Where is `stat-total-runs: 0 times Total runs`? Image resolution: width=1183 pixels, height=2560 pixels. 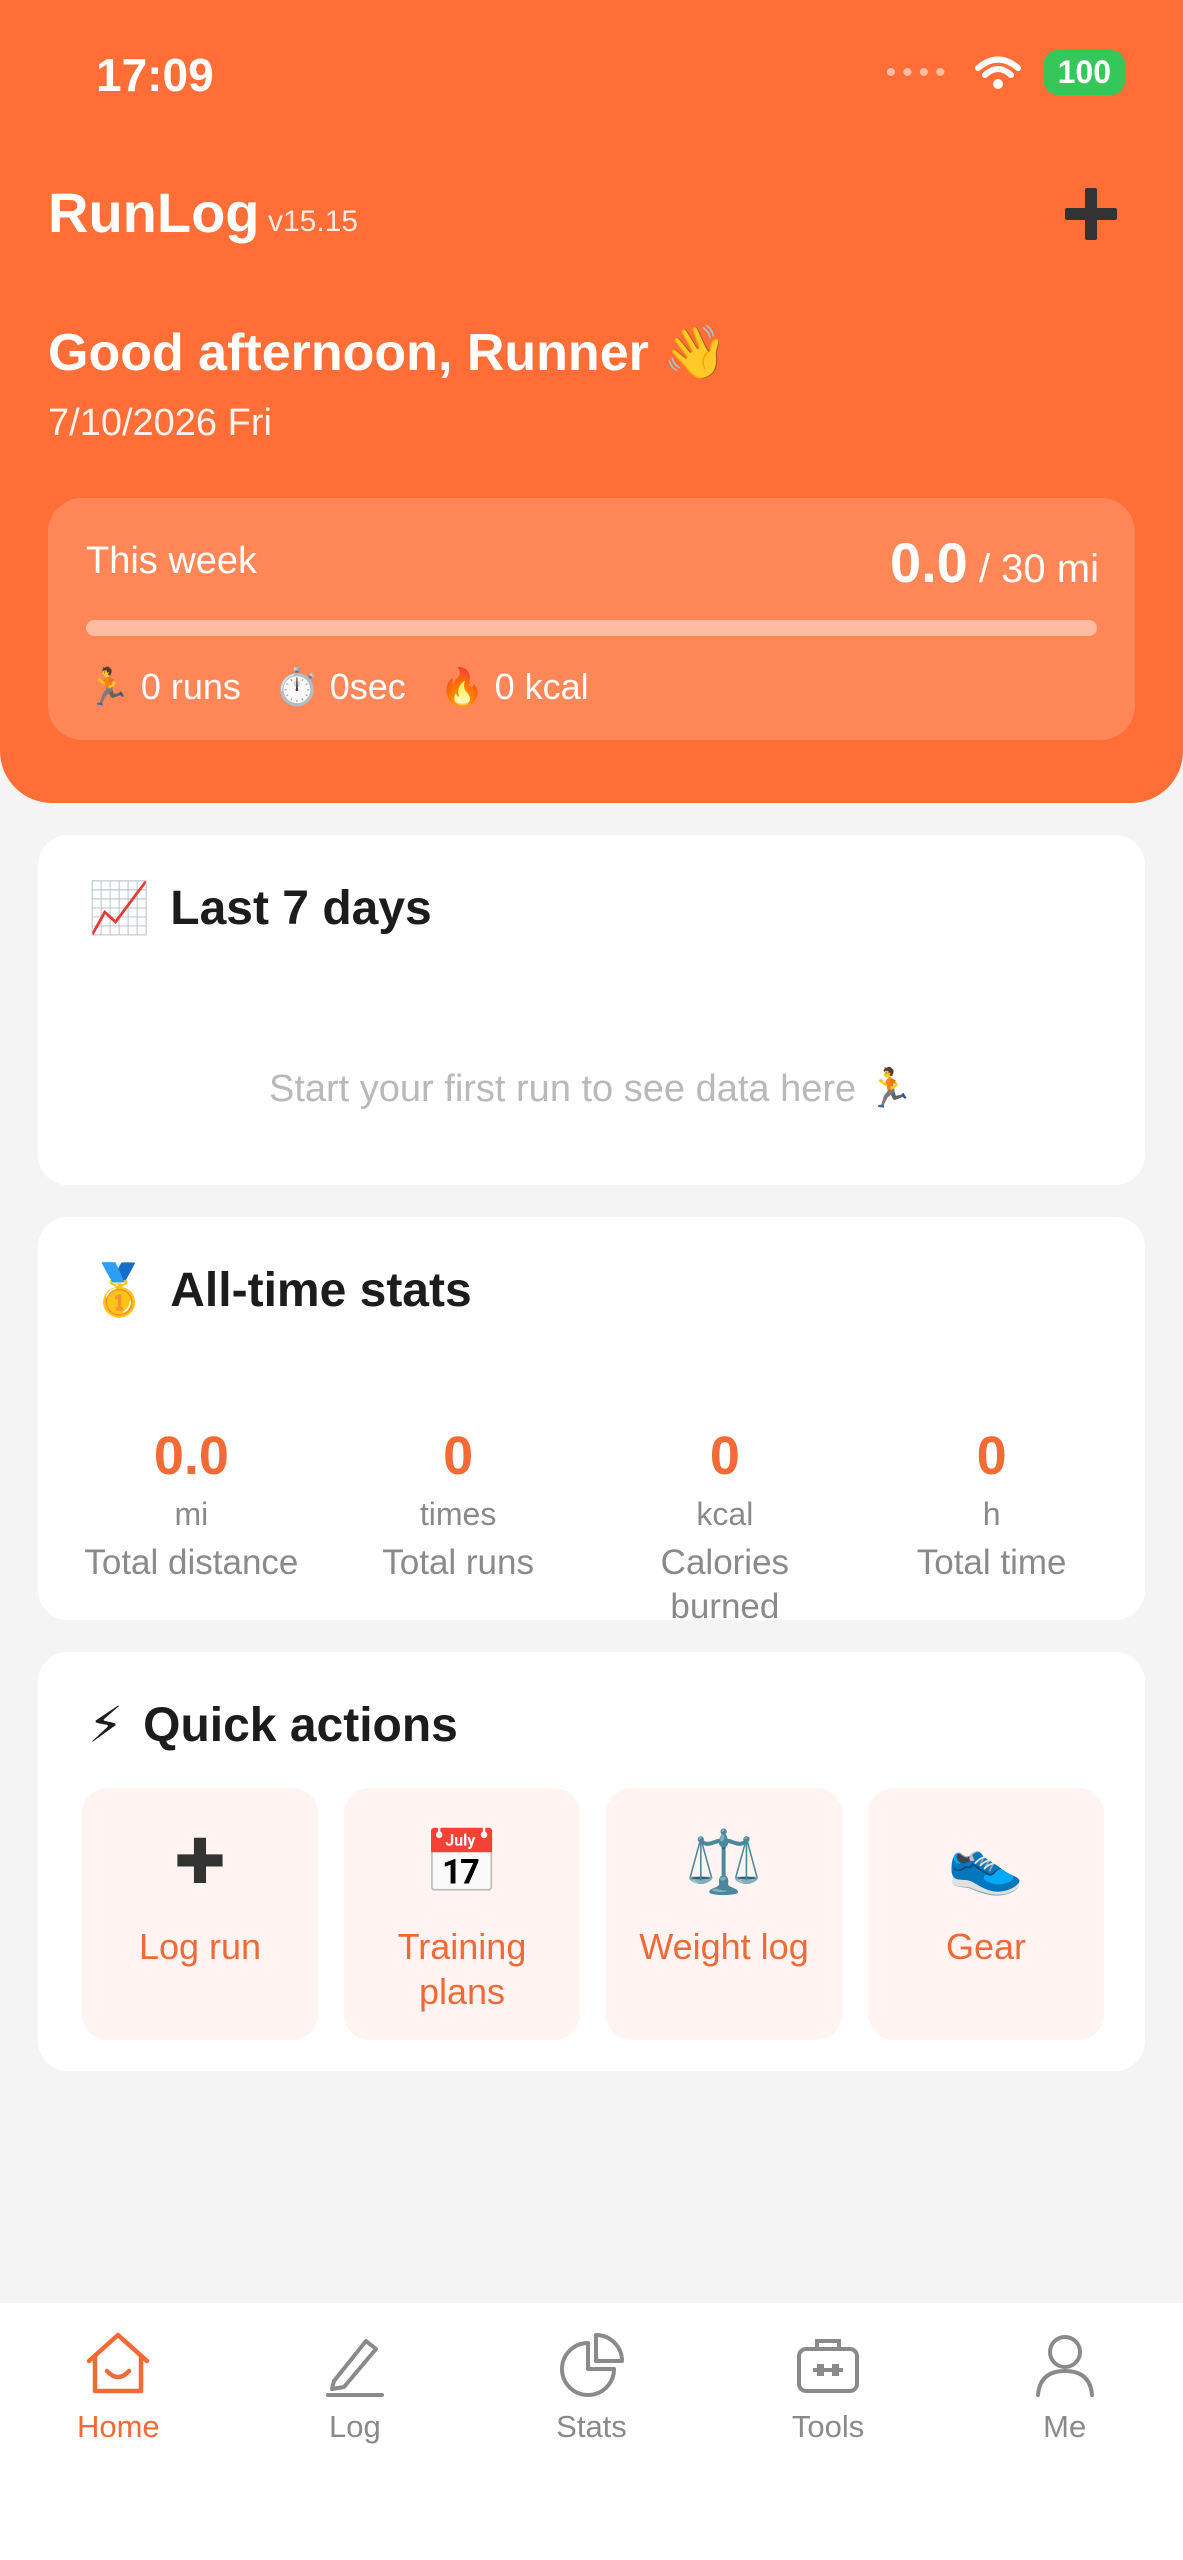
stat-total-runs: 0 times Total runs is located at coordinates (458, 1527).